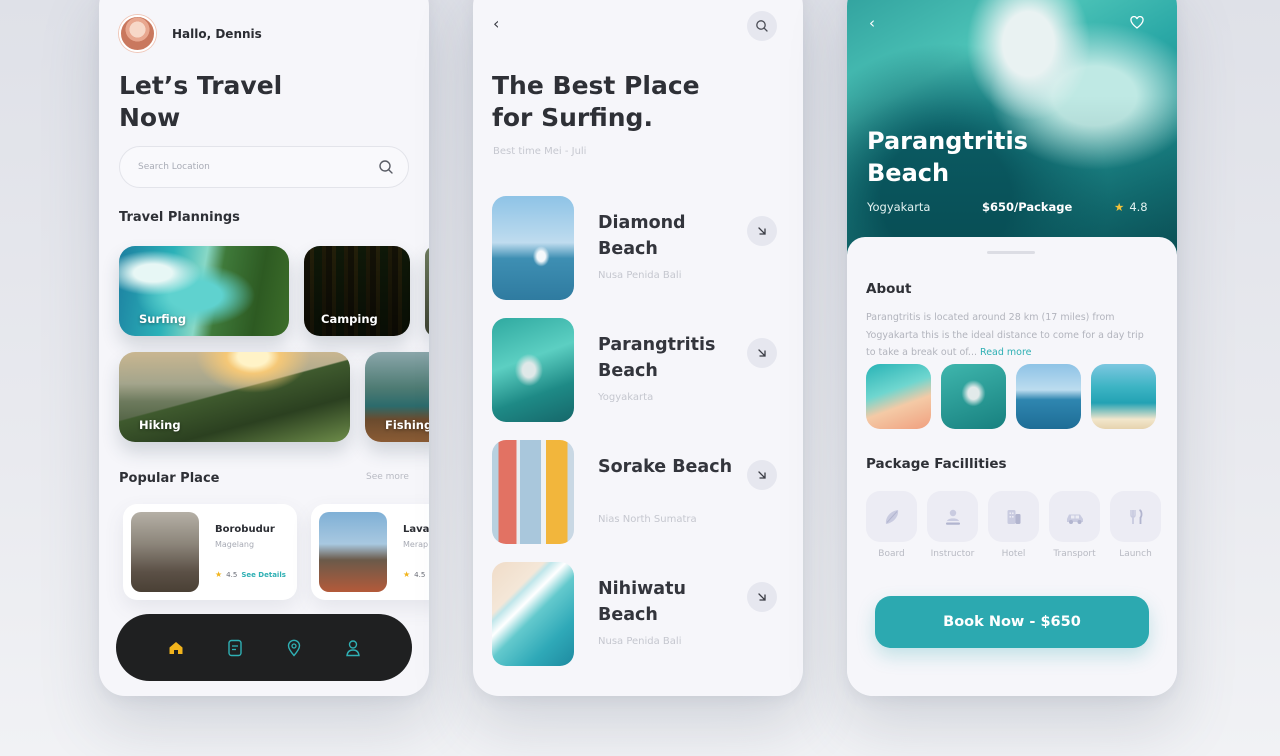 This screenshot has height=756, width=1280. Describe the element at coordinates (245, 529) in the screenshot. I see `place-name: Borobudur` at that location.